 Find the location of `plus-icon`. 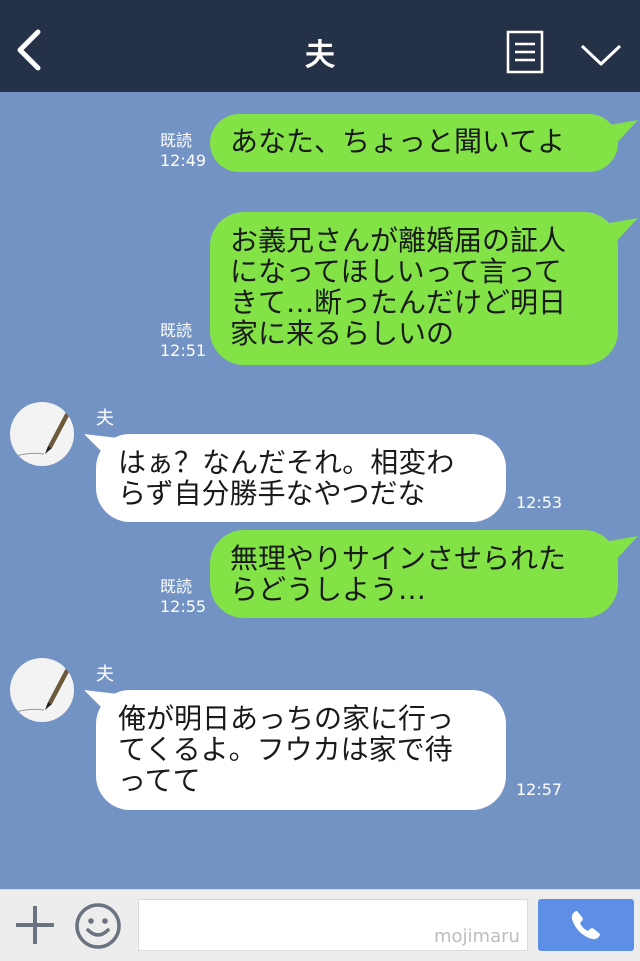

plus-icon is located at coordinates (35, 925).